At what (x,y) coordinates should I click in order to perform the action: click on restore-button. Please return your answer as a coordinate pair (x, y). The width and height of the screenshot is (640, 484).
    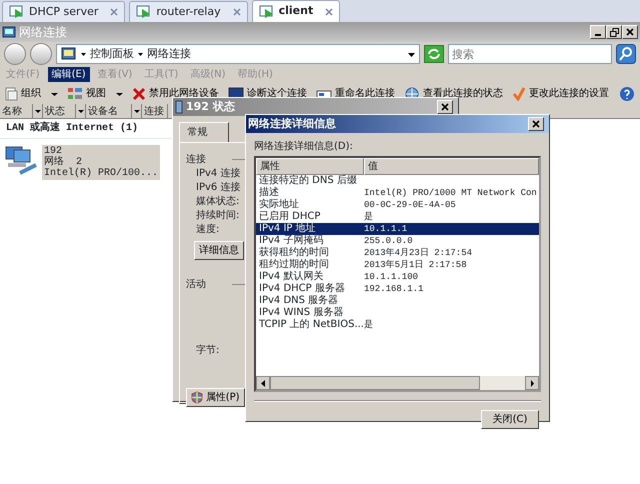
    Looking at the image, I should click on (614, 32).